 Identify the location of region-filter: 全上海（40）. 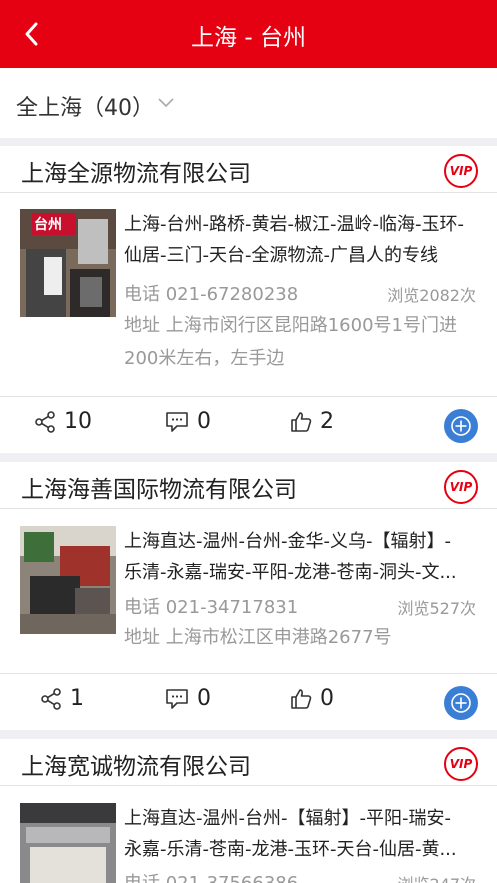
(248, 103).